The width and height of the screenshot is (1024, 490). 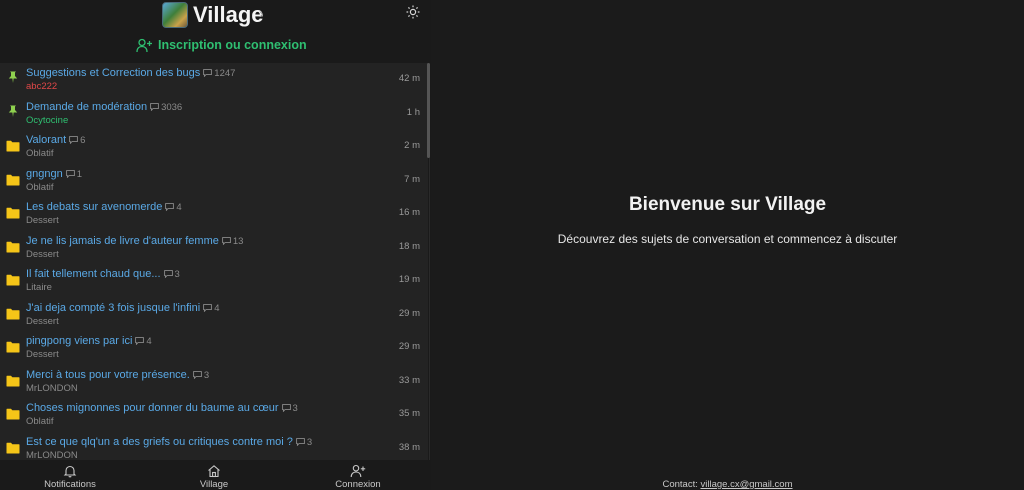 I want to click on reply-count-value: 1, so click(x=79, y=174).